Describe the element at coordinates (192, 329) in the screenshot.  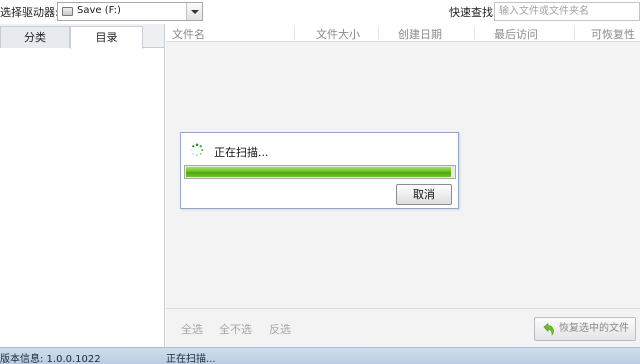
I see `select-all-link: 全选` at that location.